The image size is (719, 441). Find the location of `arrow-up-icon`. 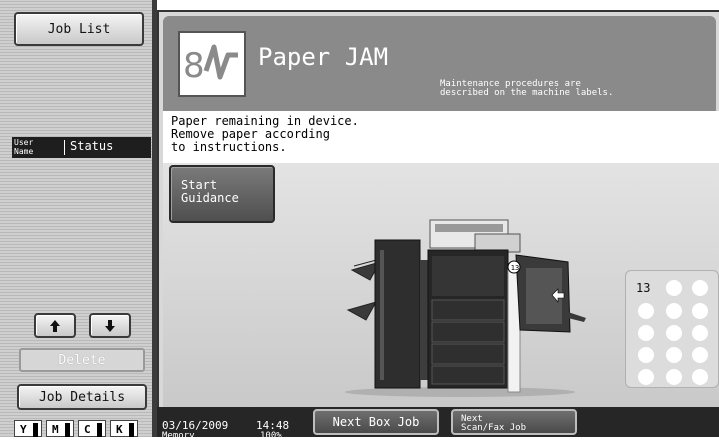

arrow-up-icon is located at coordinates (55, 325).